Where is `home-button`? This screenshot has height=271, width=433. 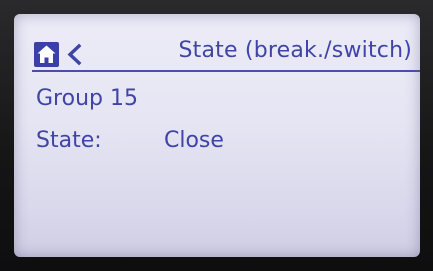 home-button is located at coordinates (46, 54).